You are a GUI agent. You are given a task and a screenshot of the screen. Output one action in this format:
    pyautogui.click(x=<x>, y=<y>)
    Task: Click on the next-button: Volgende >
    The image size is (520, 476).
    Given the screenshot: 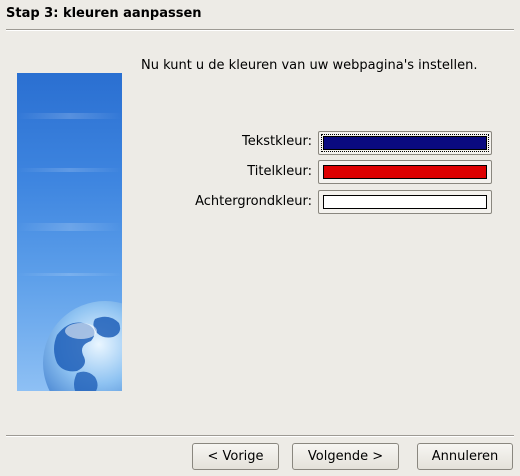 What is the action you would take?
    pyautogui.click(x=345, y=456)
    